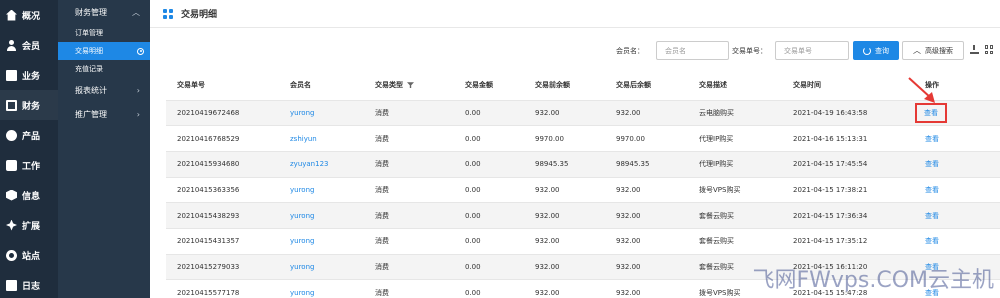 The height and width of the screenshot is (298, 1000). I want to click on column-header: 交易金额, so click(500, 86).